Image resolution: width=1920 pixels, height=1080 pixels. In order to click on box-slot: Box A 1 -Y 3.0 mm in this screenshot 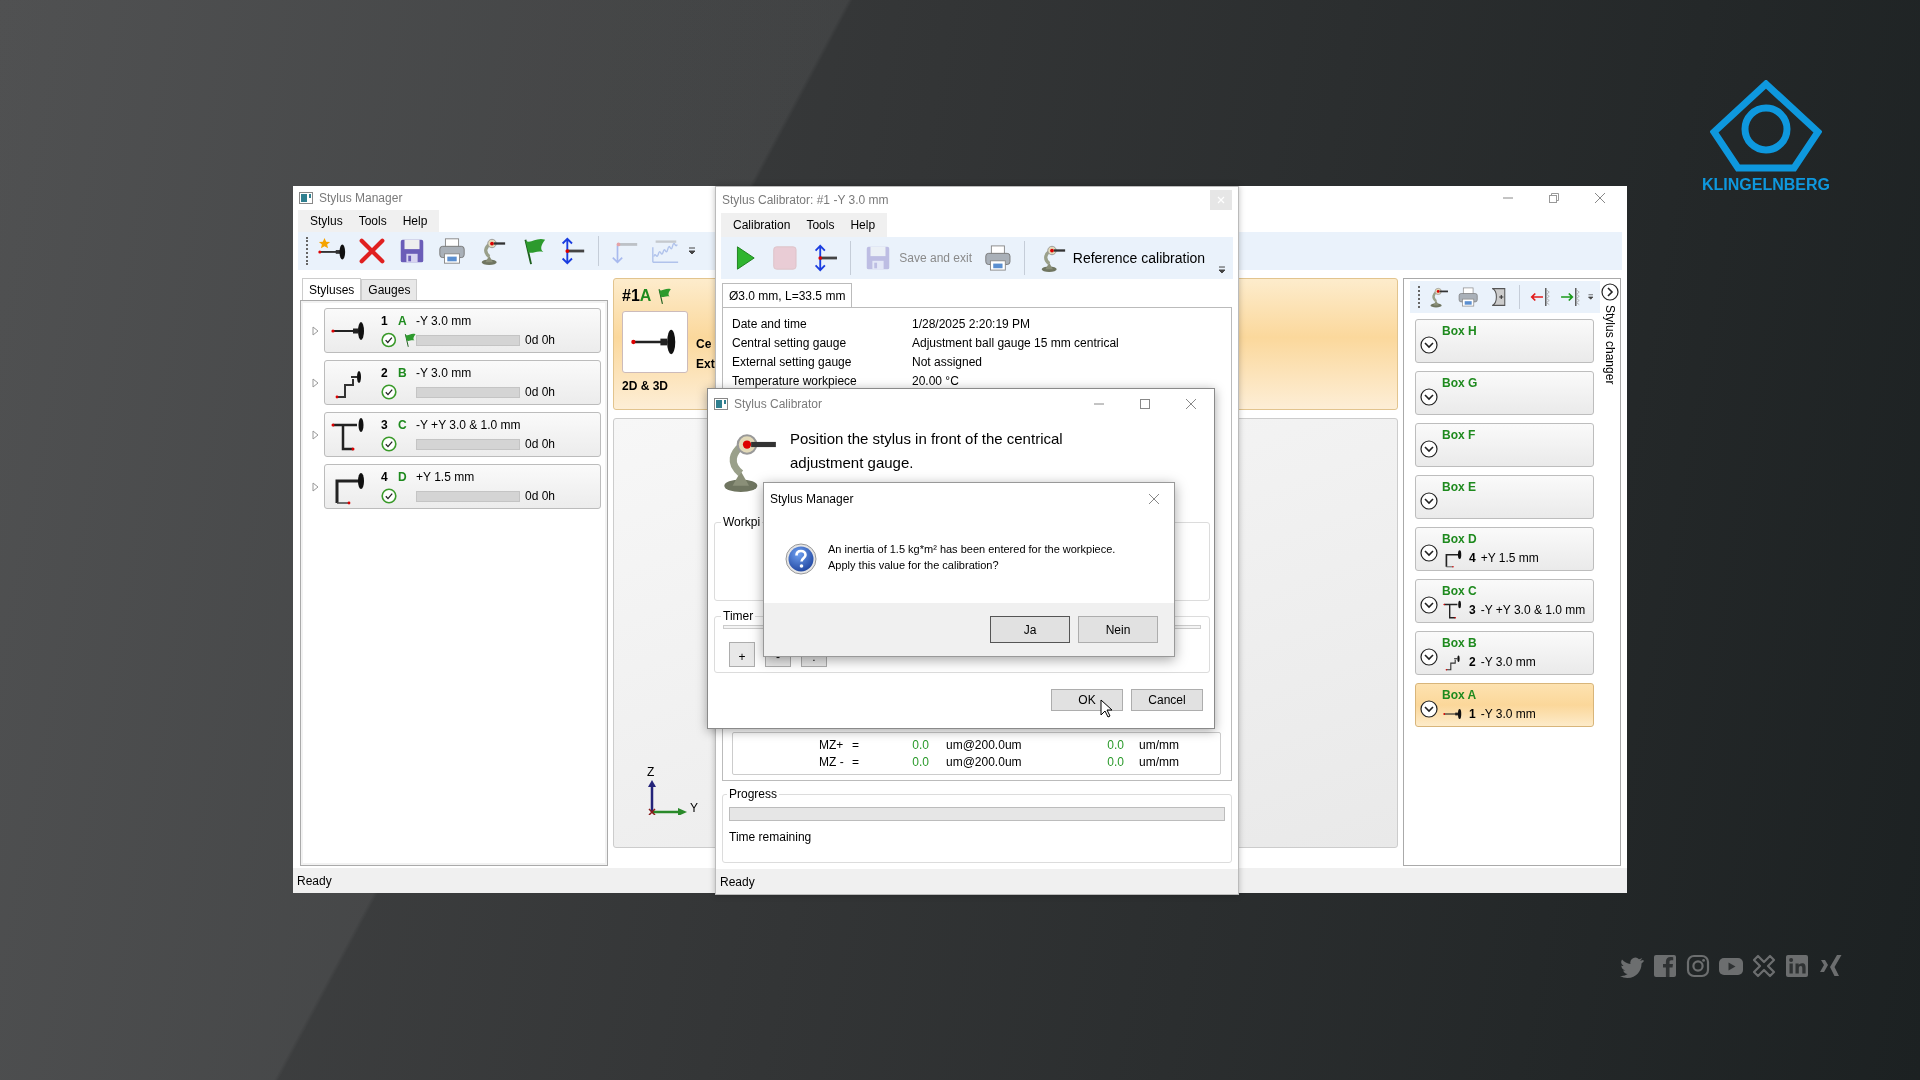, I will do `click(1504, 705)`.